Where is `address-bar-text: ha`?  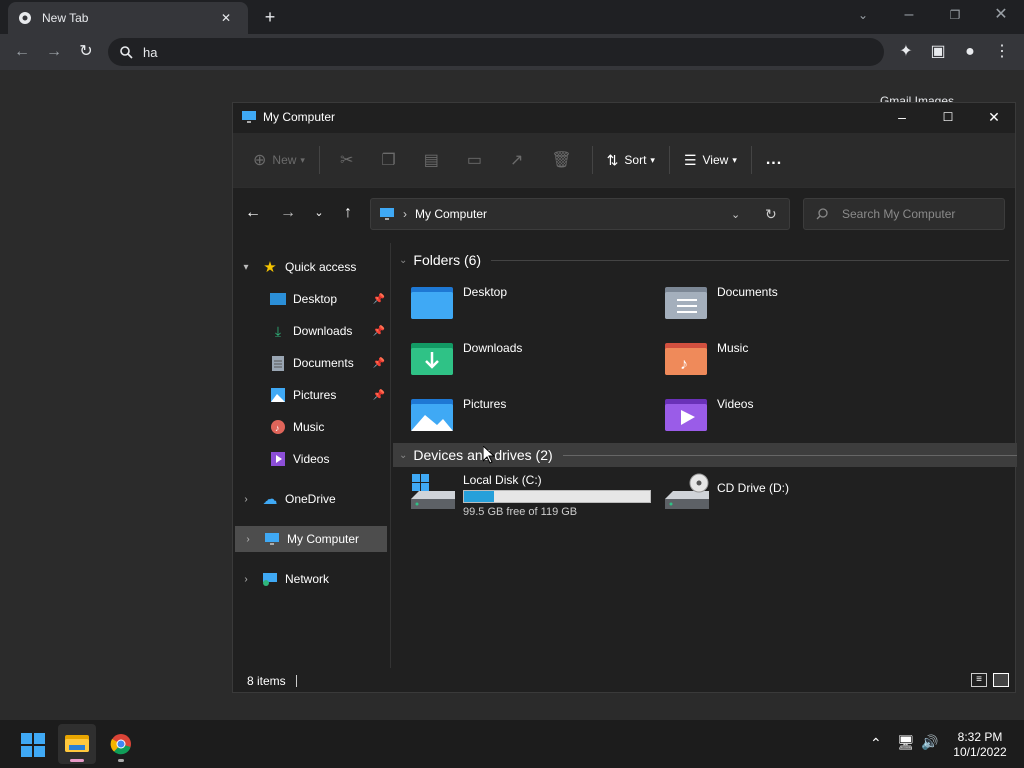
address-bar-text: ha is located at coordinates (150, 52).